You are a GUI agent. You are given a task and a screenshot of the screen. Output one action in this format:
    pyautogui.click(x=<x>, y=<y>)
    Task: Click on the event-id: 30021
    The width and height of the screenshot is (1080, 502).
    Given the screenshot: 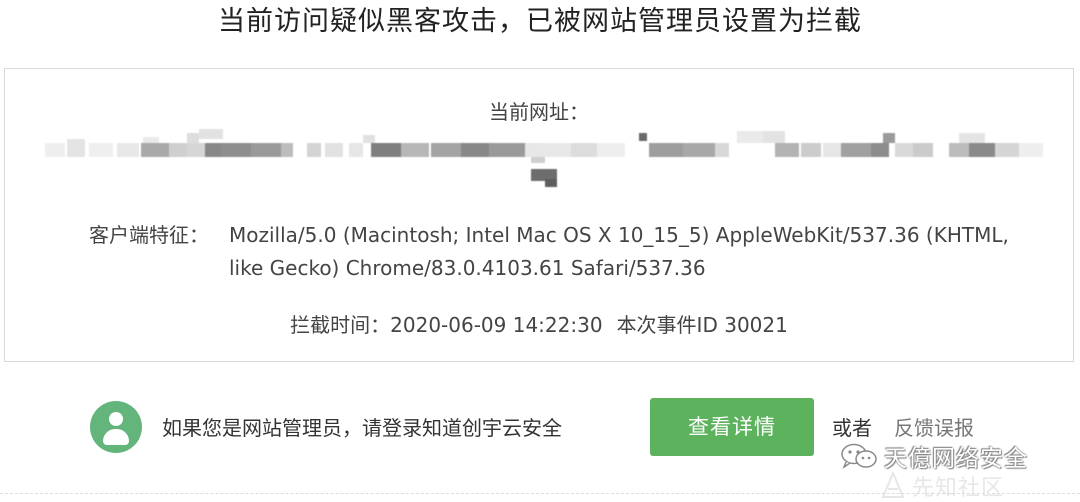 What is the action you would take?
    pyautogui.click(x=756, y=325)
    